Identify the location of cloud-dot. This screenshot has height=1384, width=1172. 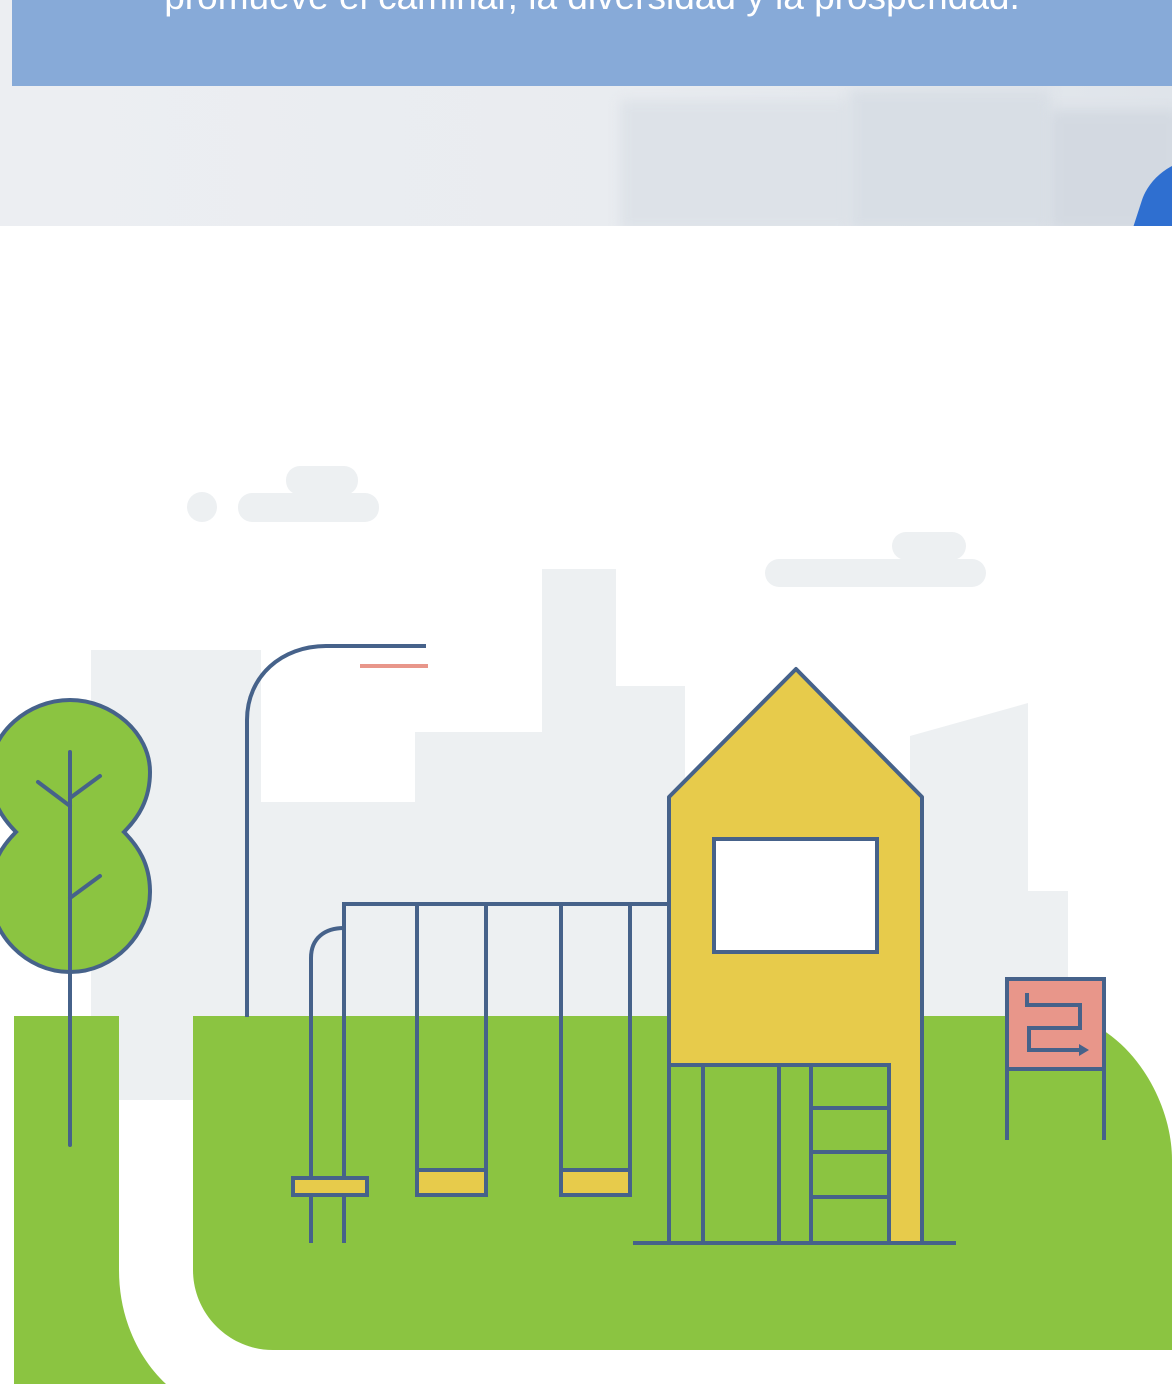
(202, 507).